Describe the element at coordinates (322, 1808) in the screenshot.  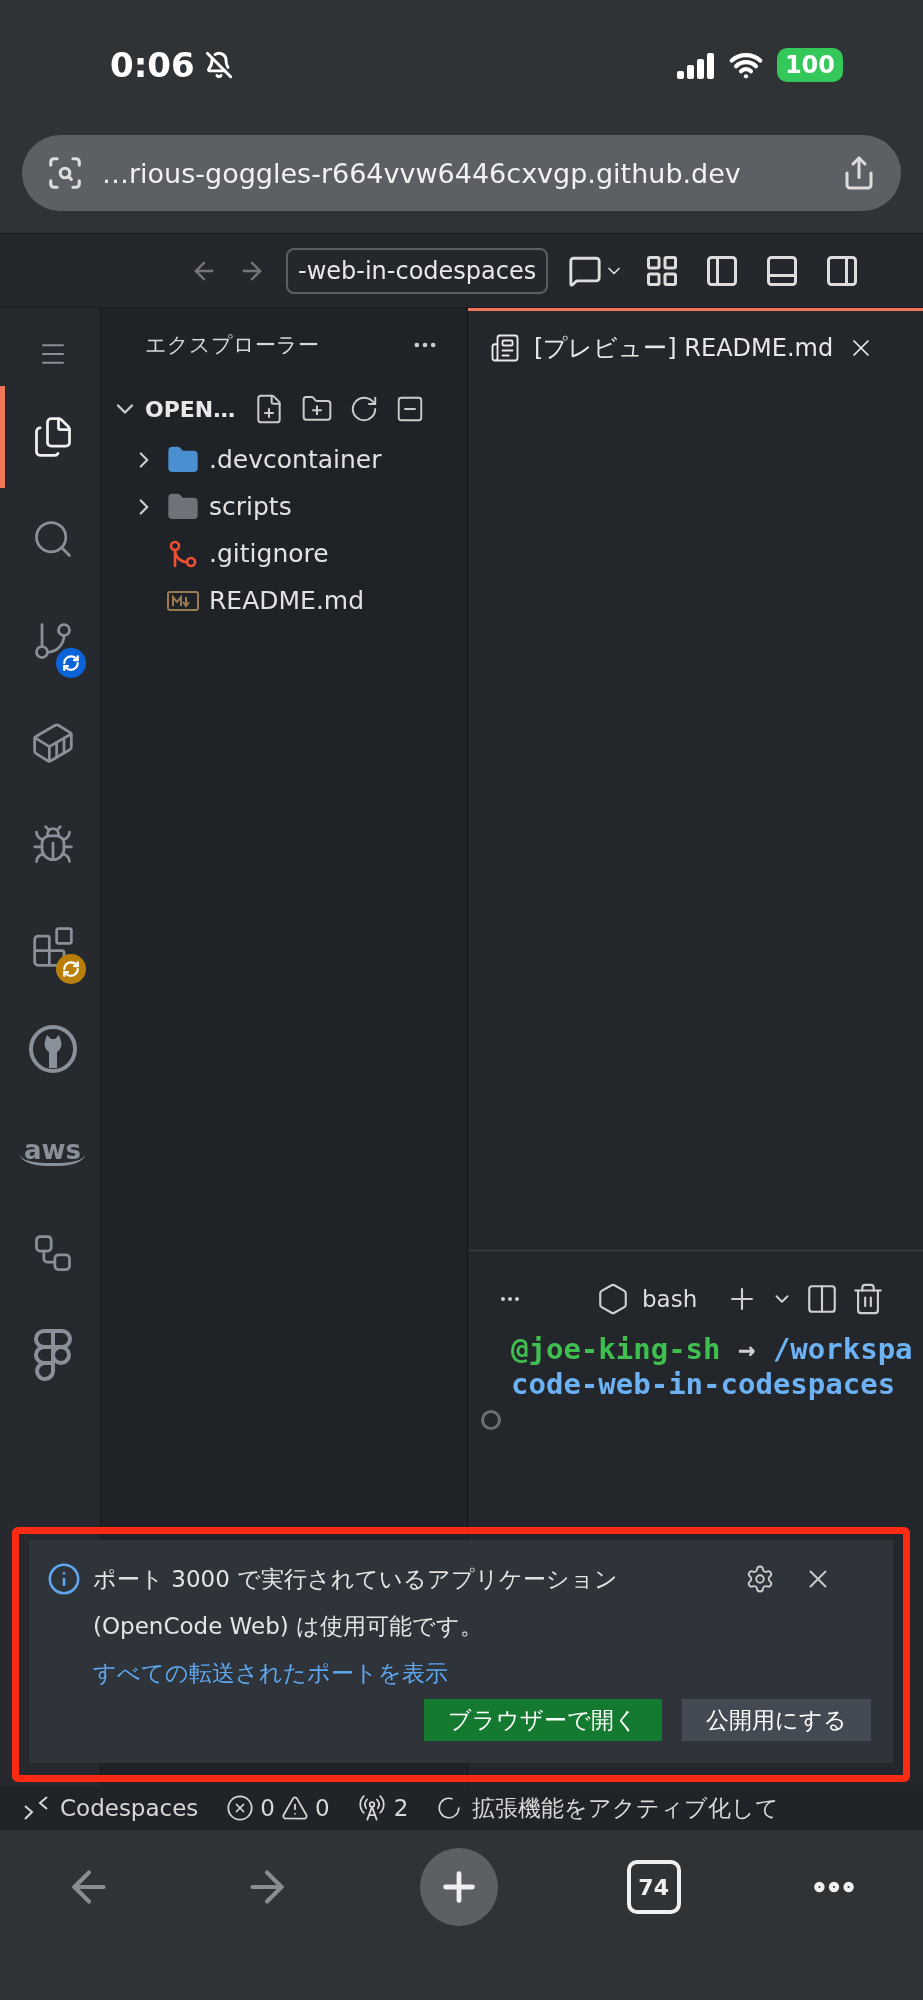
I see `warning-count: 0` at that location.